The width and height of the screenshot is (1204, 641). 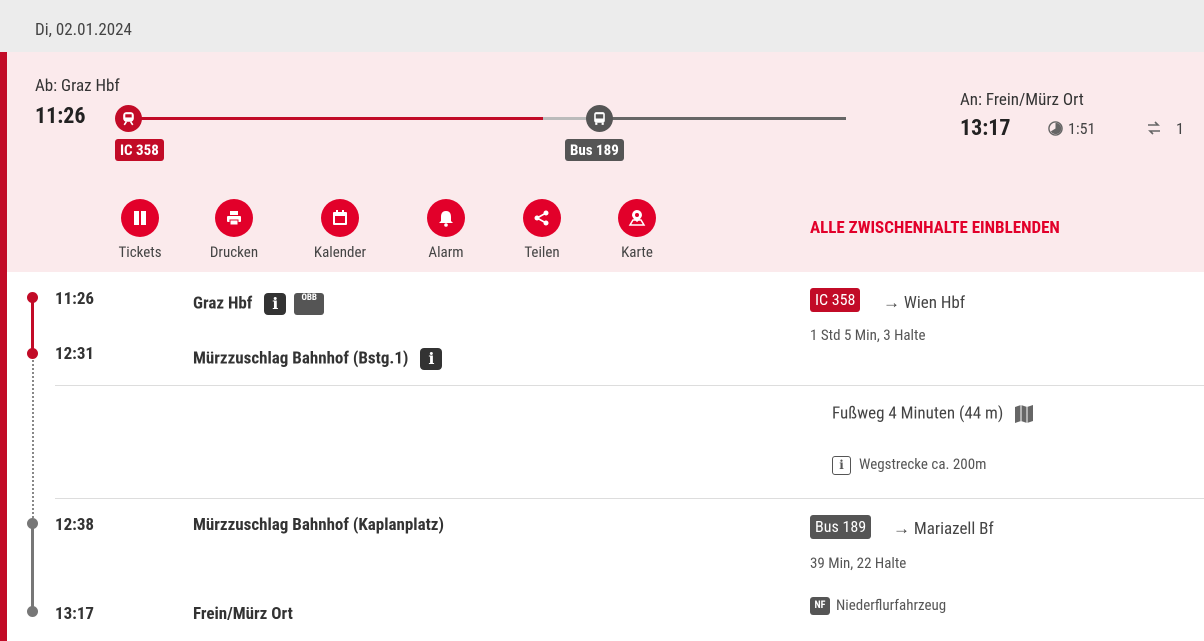 I want to click on stop-name: Mürzzuschlag Bahnhof (Kaplanplatz), so click(x=318, y=525).